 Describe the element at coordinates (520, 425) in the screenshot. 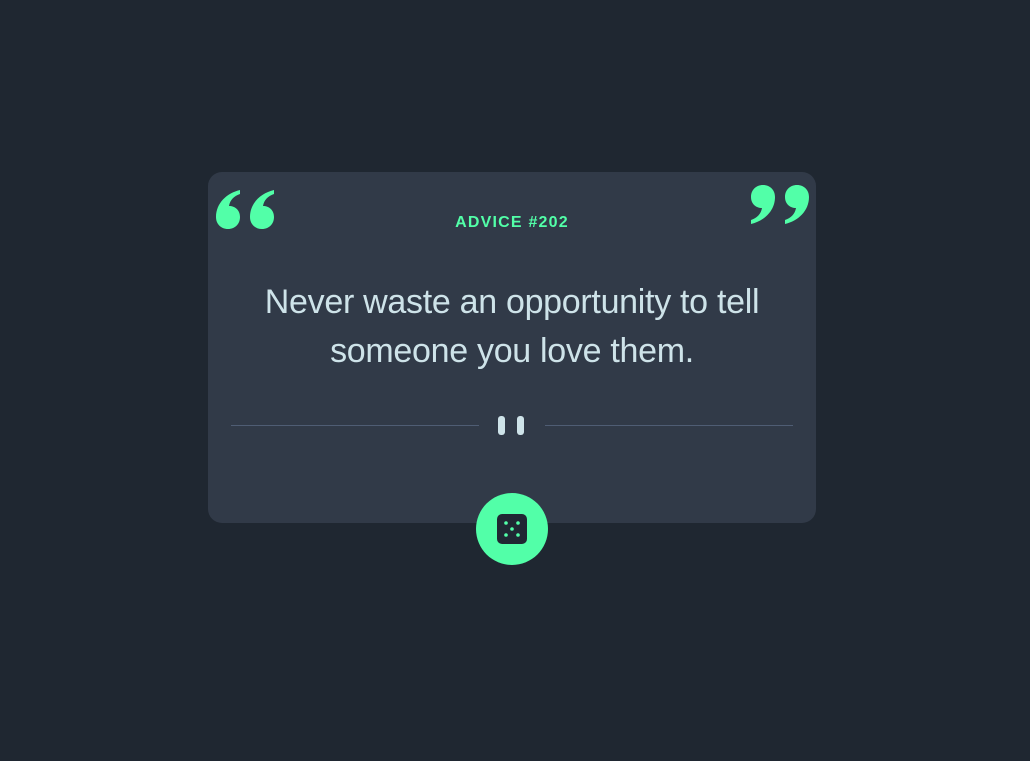

I see `pause-bar-right` at that location.